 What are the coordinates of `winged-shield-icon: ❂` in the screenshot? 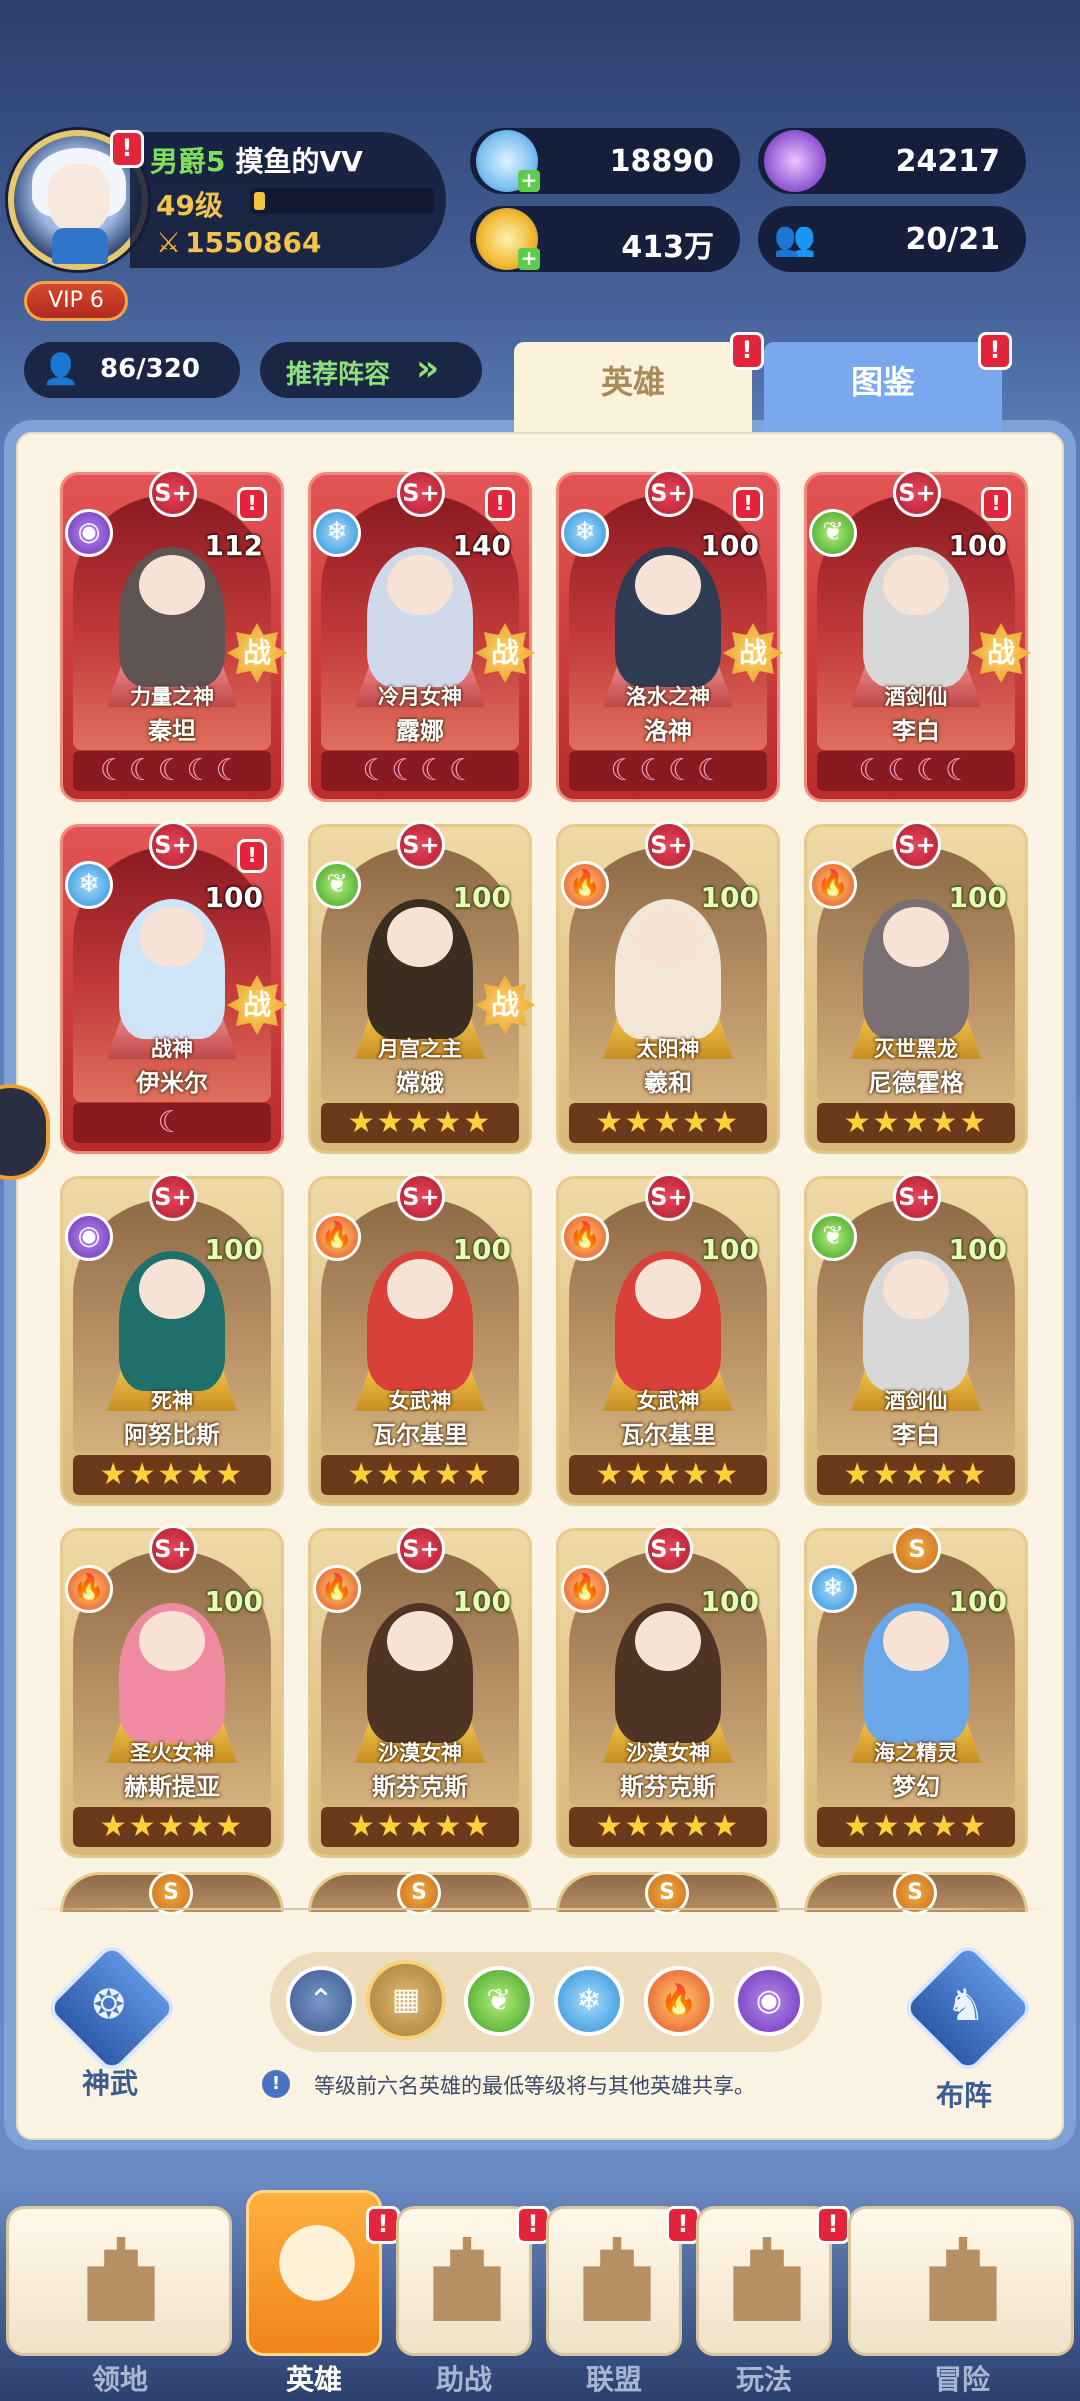 It's located at (109, 2005).